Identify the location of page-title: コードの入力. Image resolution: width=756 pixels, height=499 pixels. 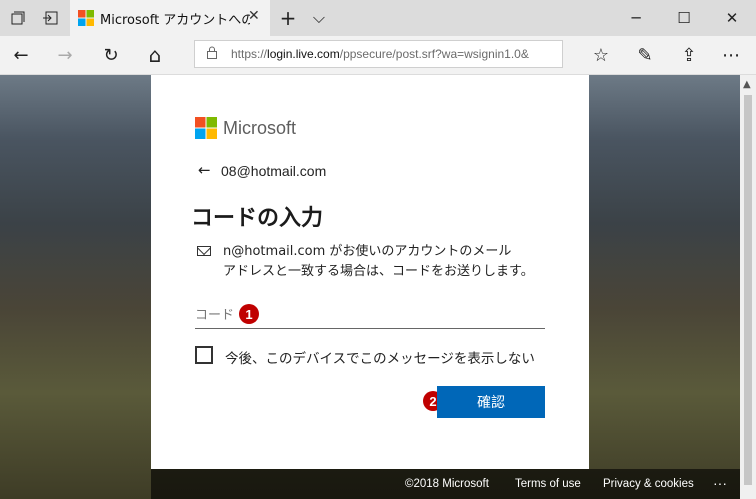
(257, 218).